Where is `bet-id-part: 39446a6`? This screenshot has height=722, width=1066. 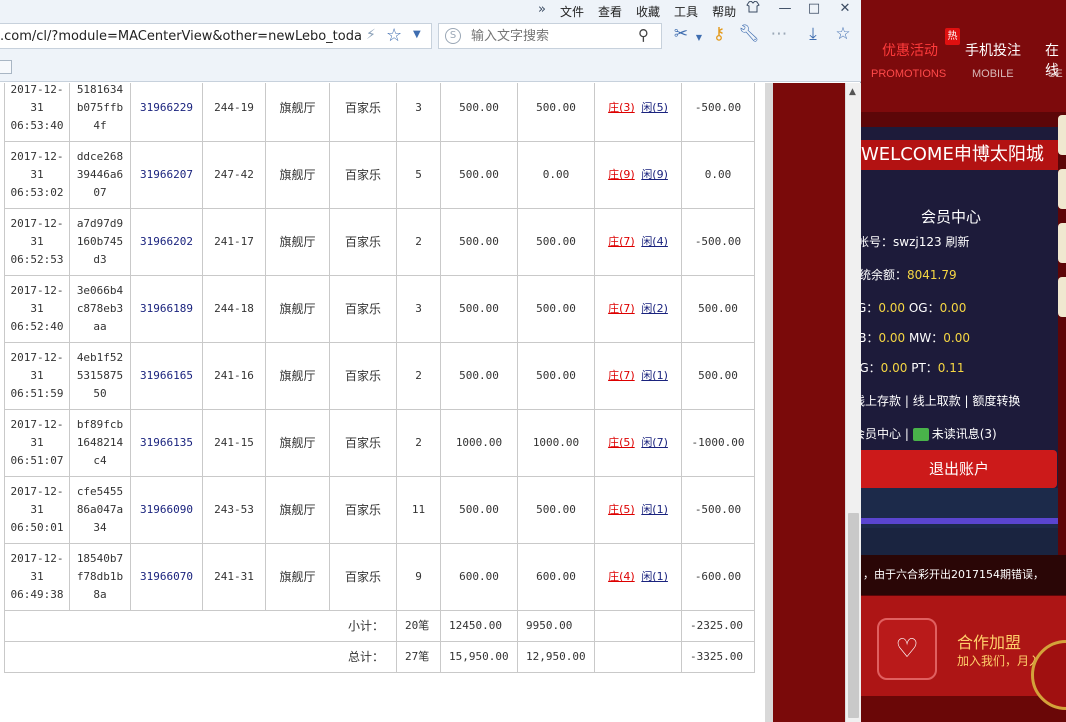 bet-id-part: 39446a6 is located at coordinates (100, 174).